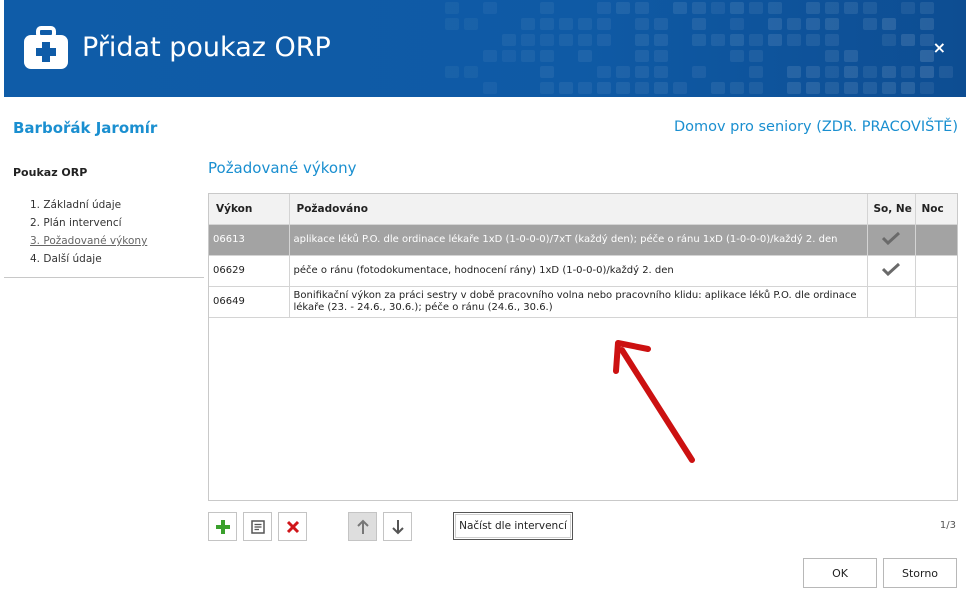  I want to click on close-button: ×, so click(939, 47).